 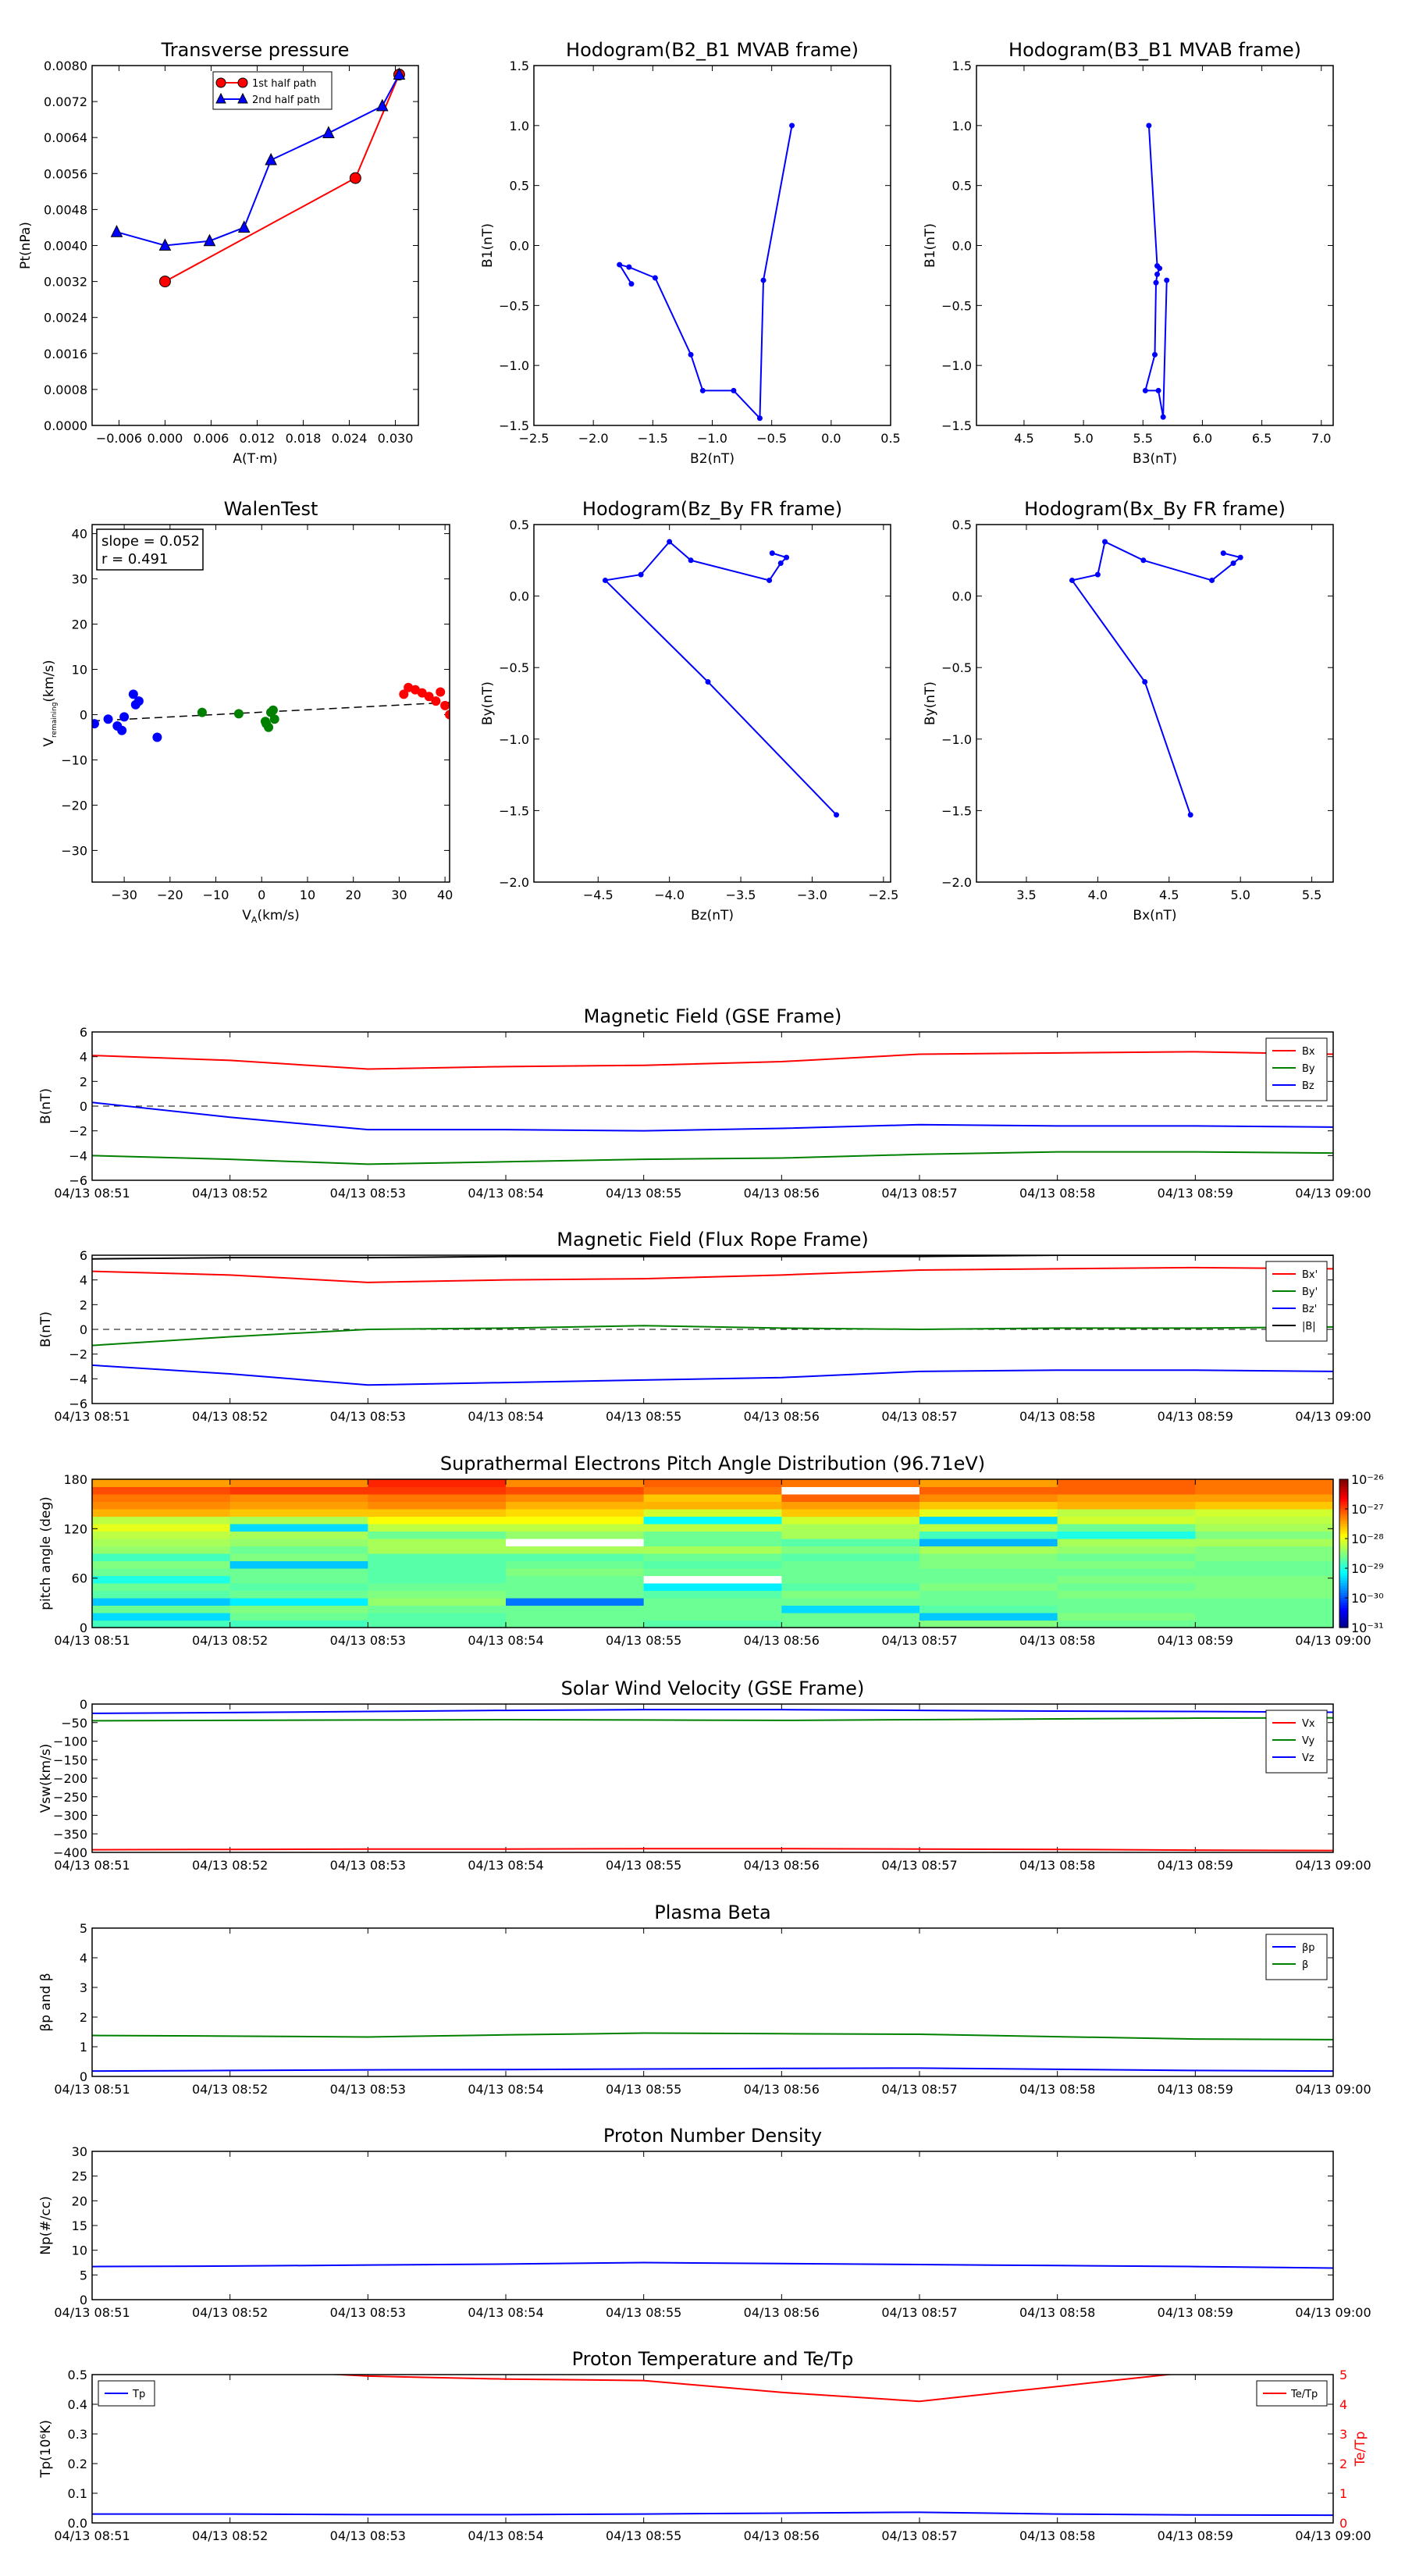 What do you see at coordinates (46, 2225) in the screenshot?
I see `y-axis-label: Np(#/cc)` at bounding box center [46, 2225].